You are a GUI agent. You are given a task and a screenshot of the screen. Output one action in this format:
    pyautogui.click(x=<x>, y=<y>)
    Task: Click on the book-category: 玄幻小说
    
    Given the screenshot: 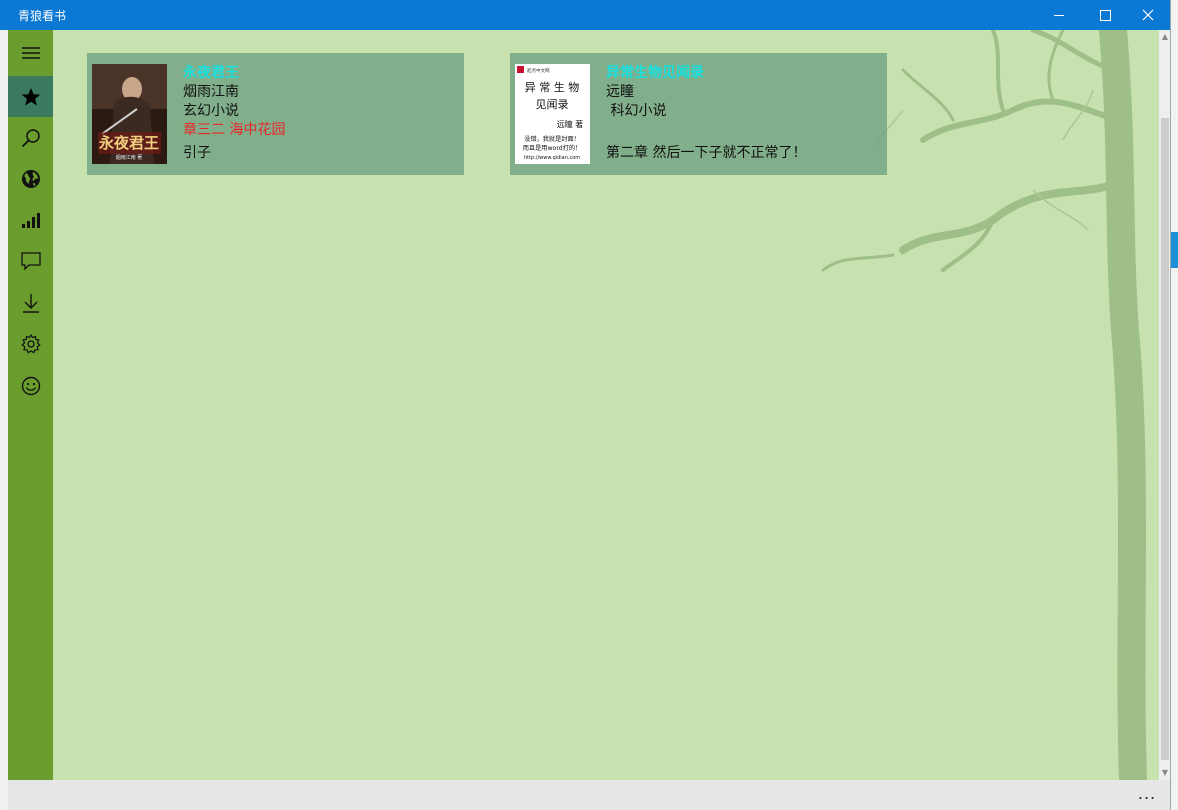 What is the action you would take?
    pyautogui.click(x=211, y=111)
    